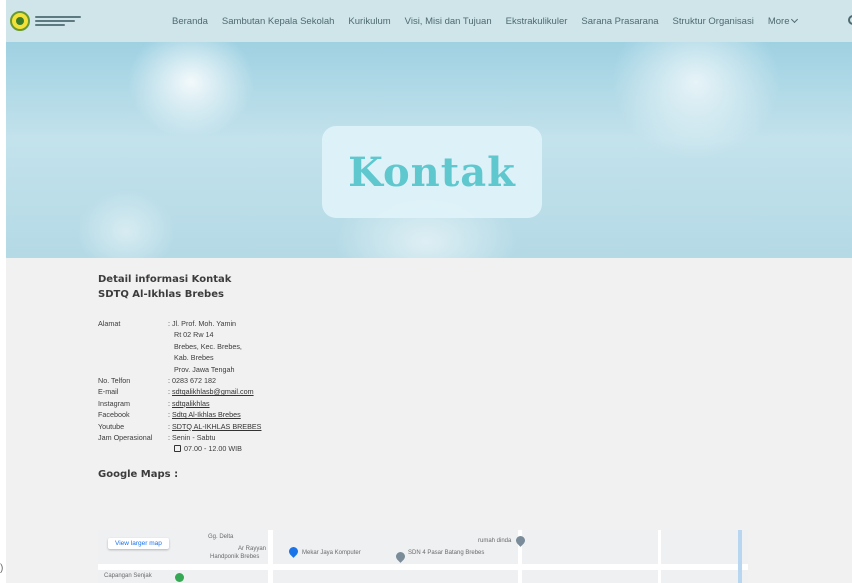 Image resolution: width=852 pixels, height=583 pixels. Describe the element at coordinates (235, 557) in the screenshot. I see `map-label: Handponik Brebes` at that location.